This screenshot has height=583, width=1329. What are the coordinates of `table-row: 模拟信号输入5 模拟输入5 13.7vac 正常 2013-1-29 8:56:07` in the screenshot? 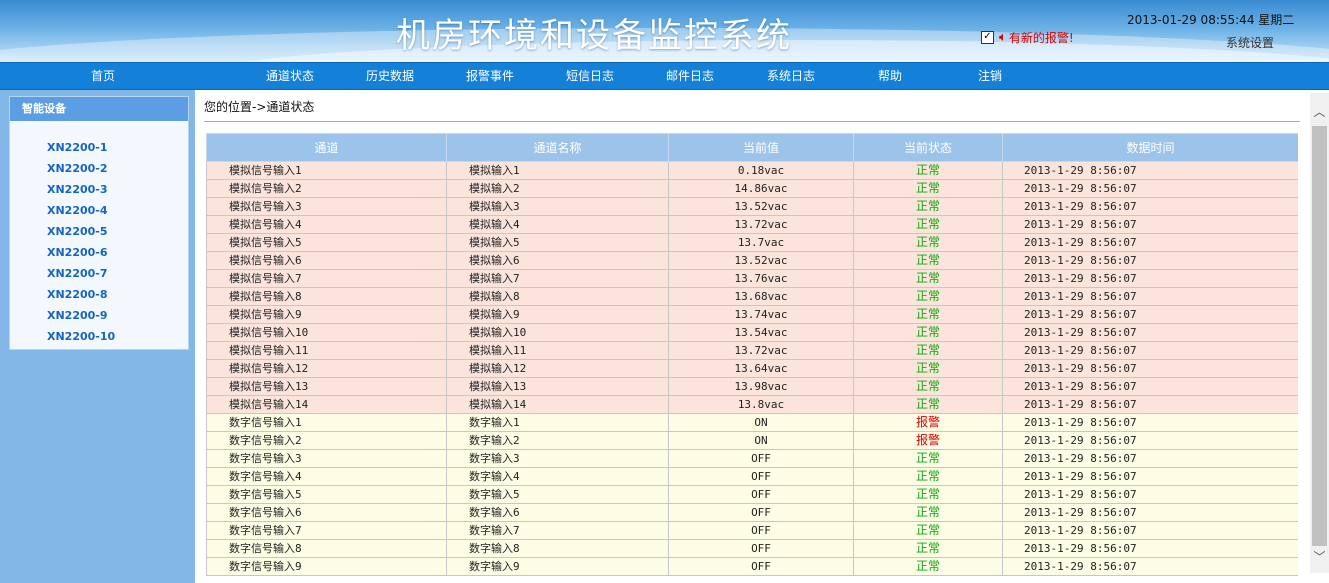 It's located at (752, 242).